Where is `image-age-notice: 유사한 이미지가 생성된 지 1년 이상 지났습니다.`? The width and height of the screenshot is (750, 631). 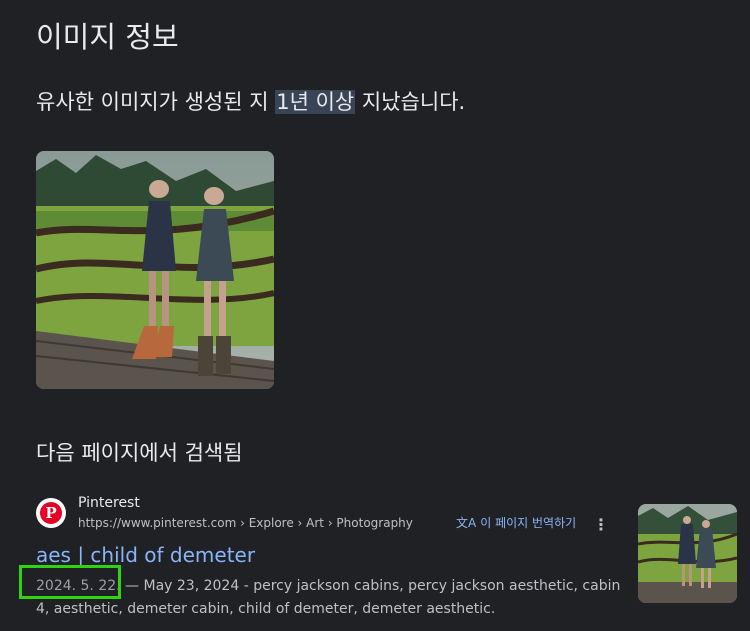 image-age-notice: 유사한 이미지가 생성된 지 1년 이상 지났습니다. is located at coordinates (250, 101).